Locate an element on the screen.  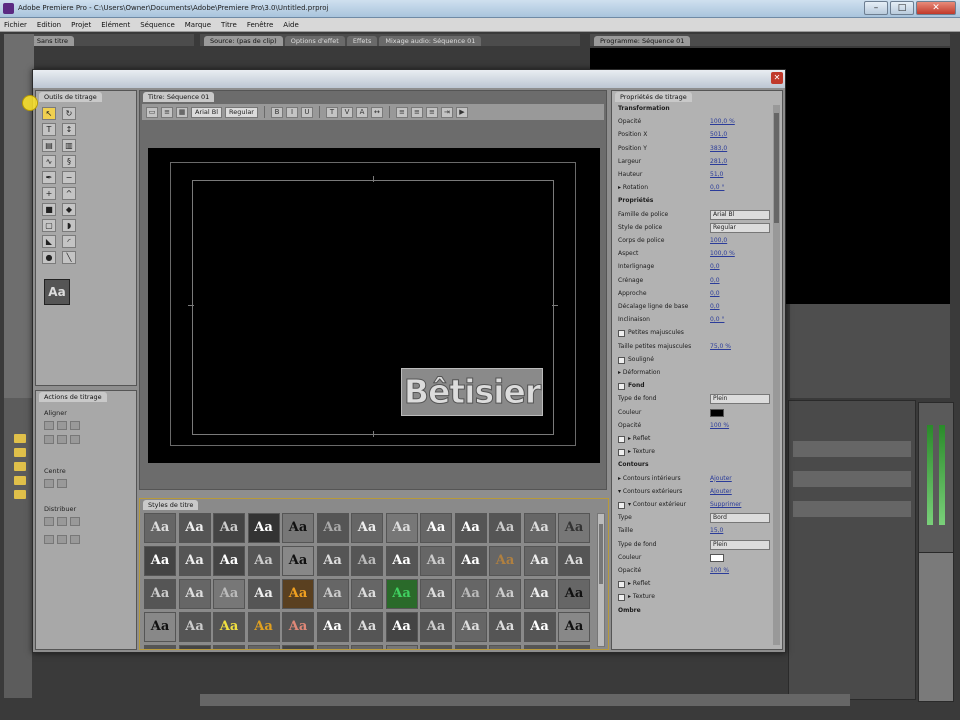
selection-tool-icon: ↖ is located at coordinates (49, 113).